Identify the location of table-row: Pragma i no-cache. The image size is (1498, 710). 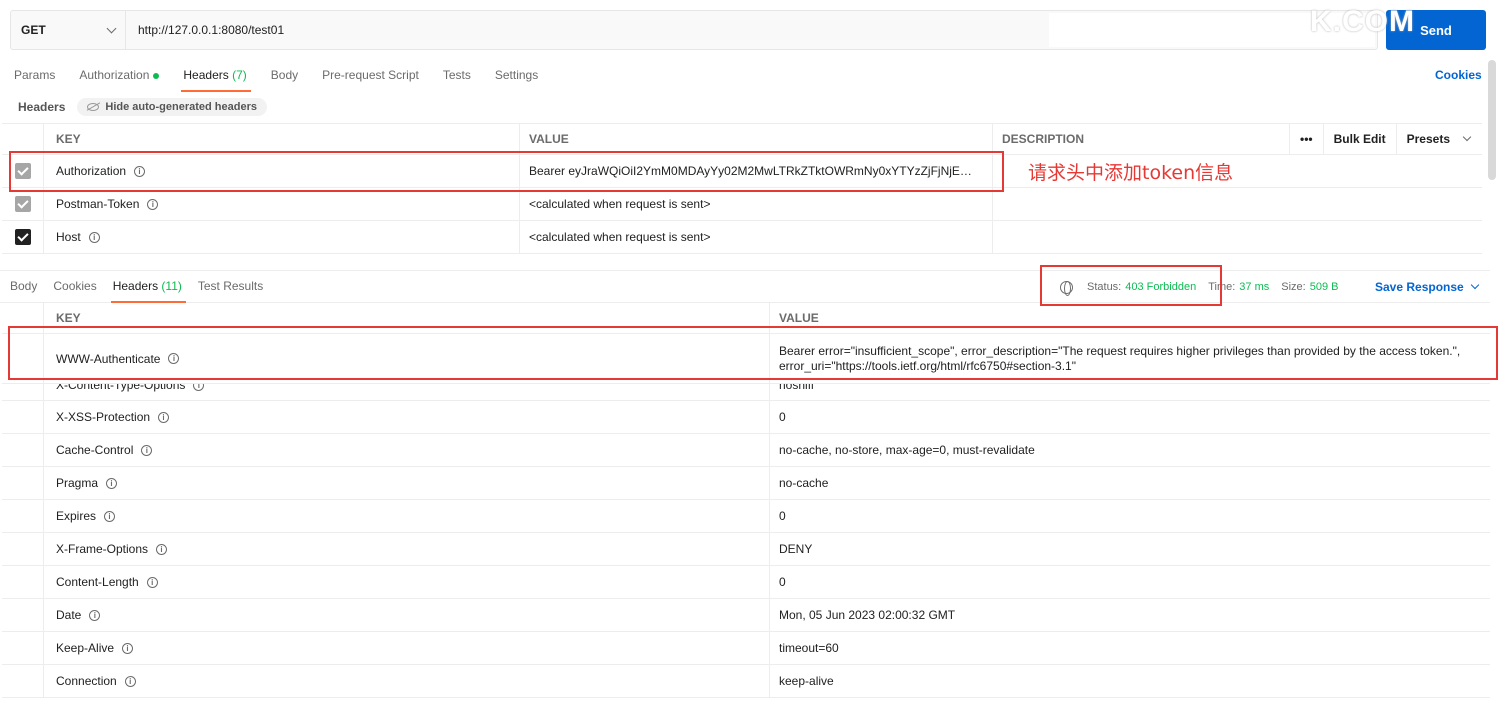
(746, 483).